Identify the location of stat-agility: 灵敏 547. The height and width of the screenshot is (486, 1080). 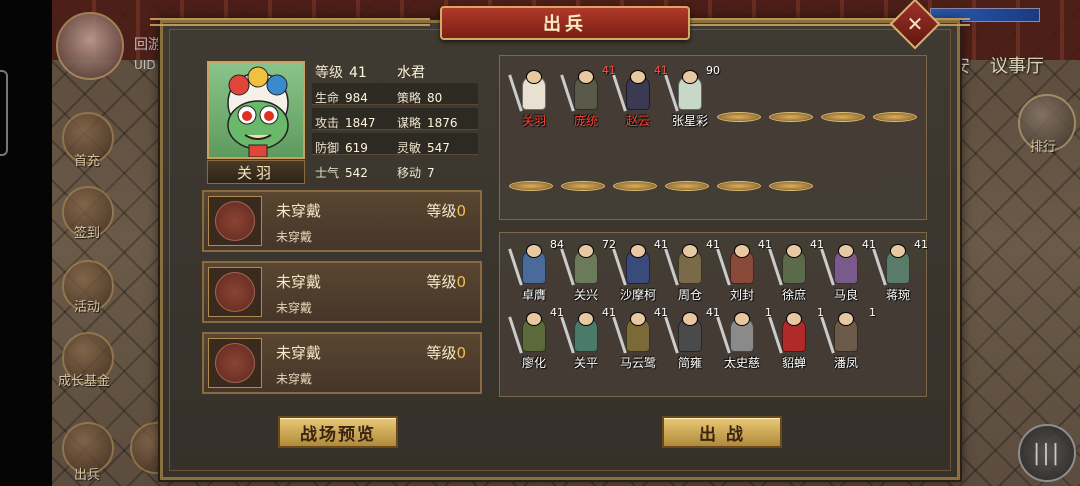
(423, 148).